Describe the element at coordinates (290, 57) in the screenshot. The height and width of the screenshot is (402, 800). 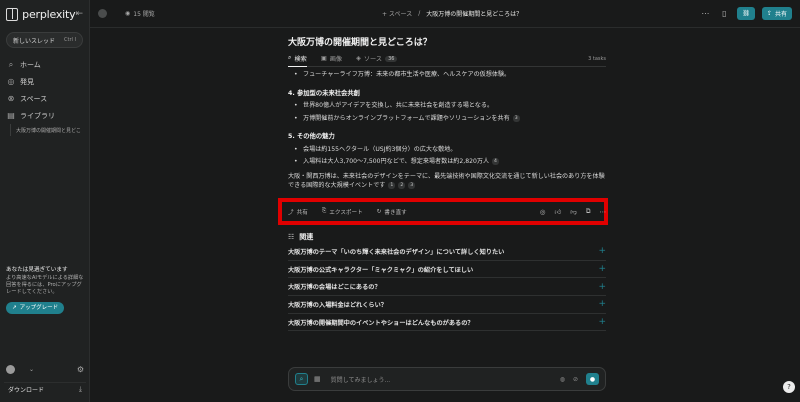
I see `search-icon: ⌕` at that location.